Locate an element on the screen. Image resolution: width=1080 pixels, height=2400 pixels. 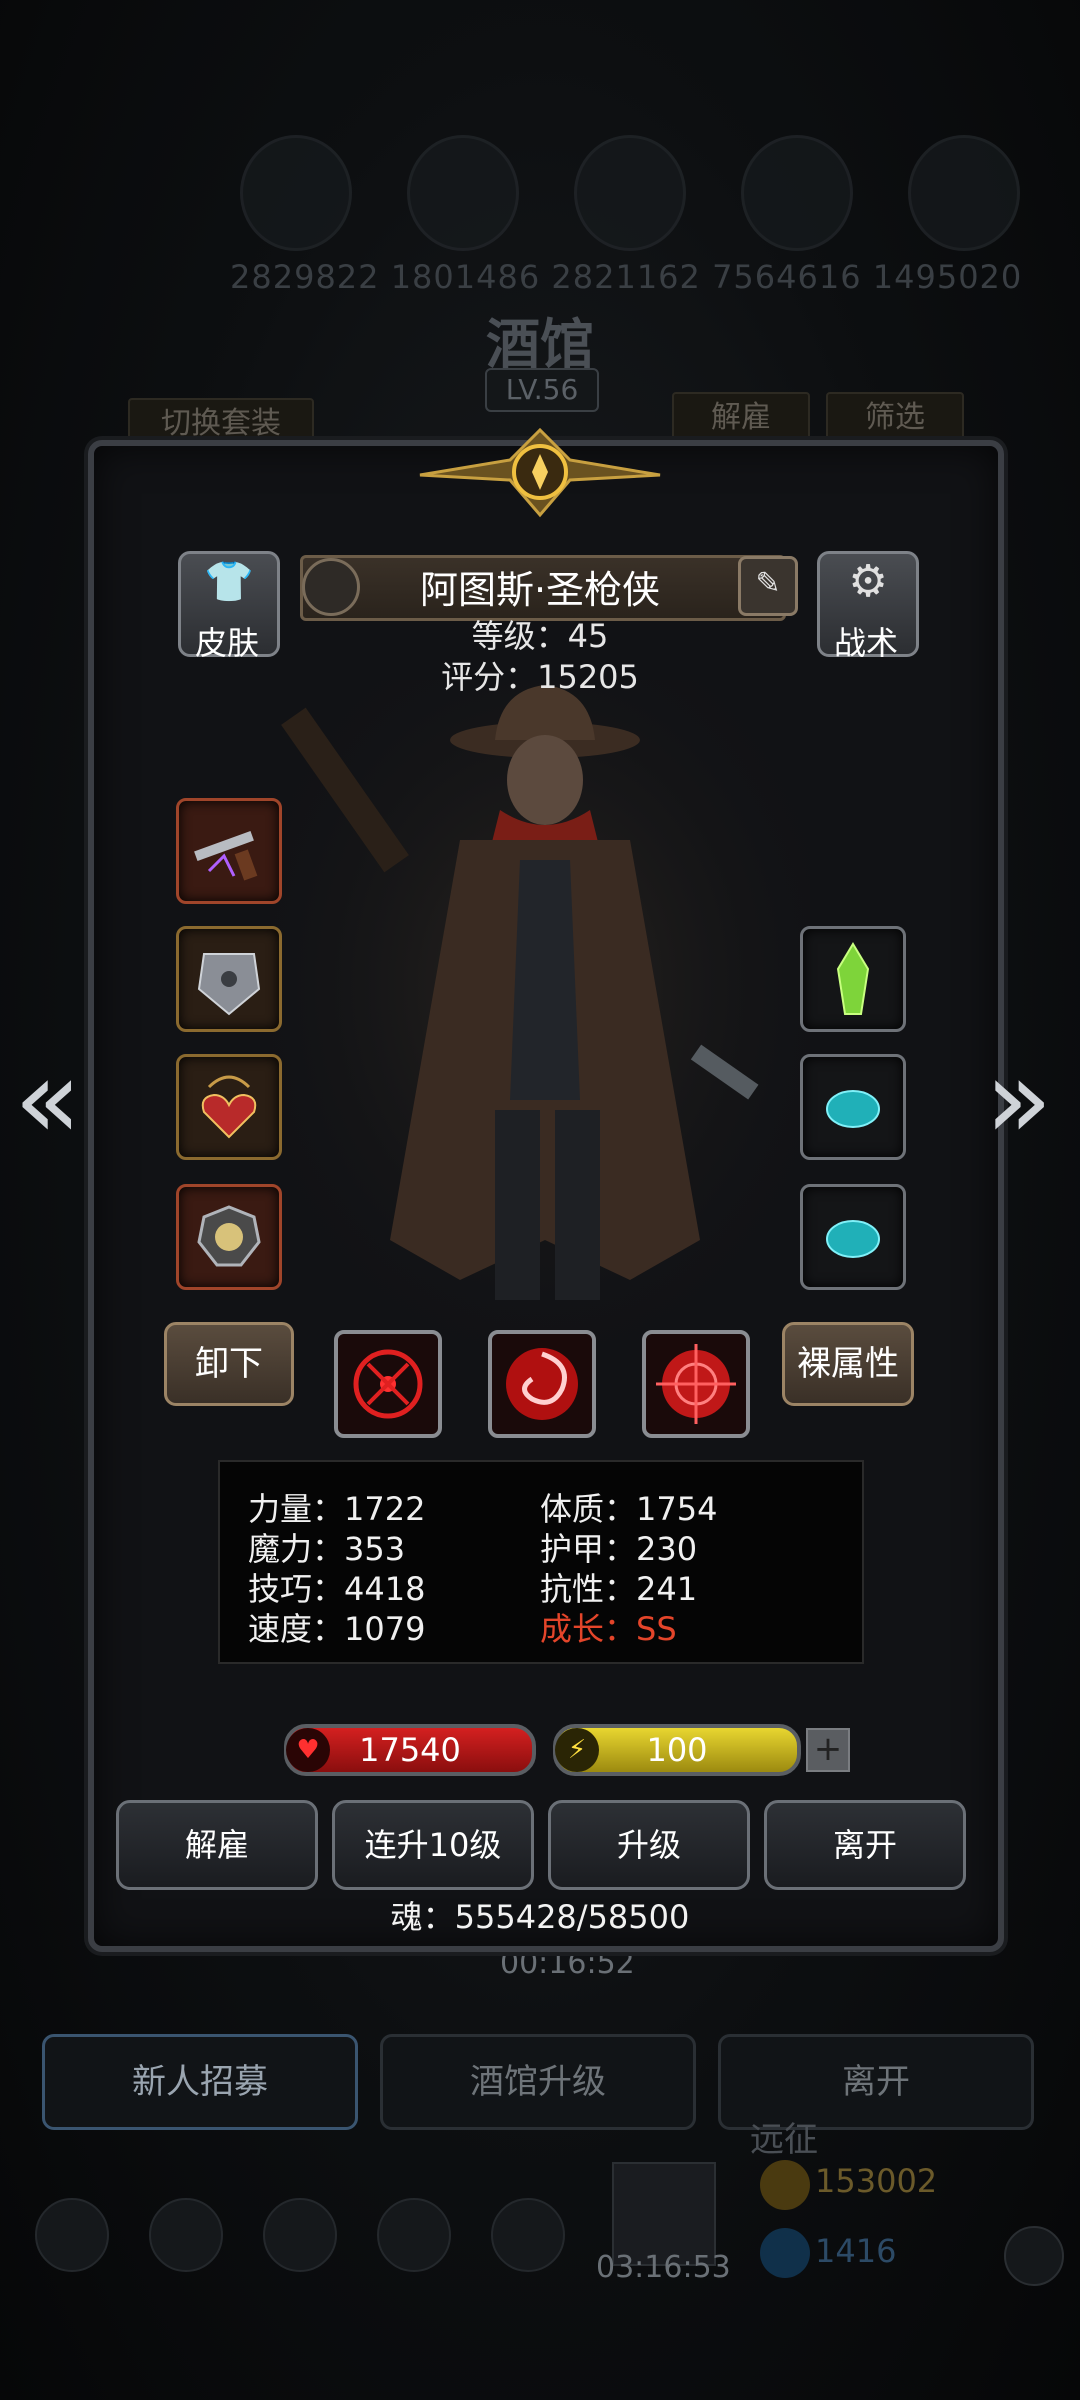
flintlock-pistol-icon is located at coordinates (226, 856).